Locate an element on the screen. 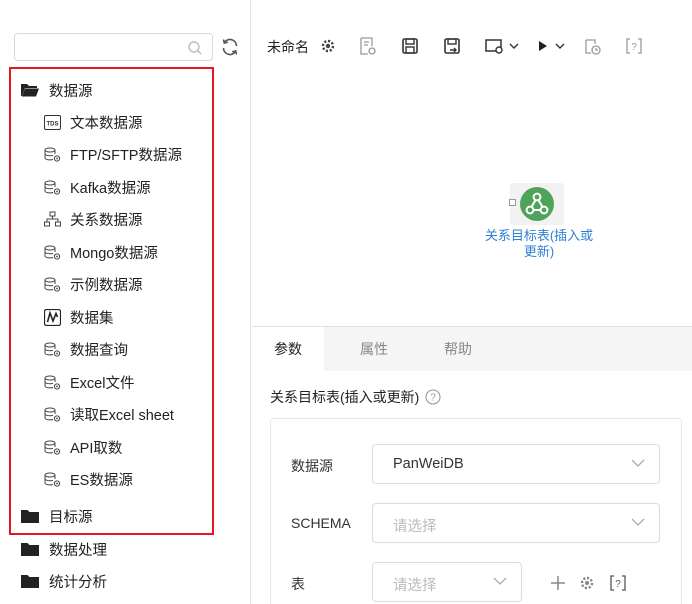  tree-item-sample-source: 示例数据源 is located at coordinates (93, 284).